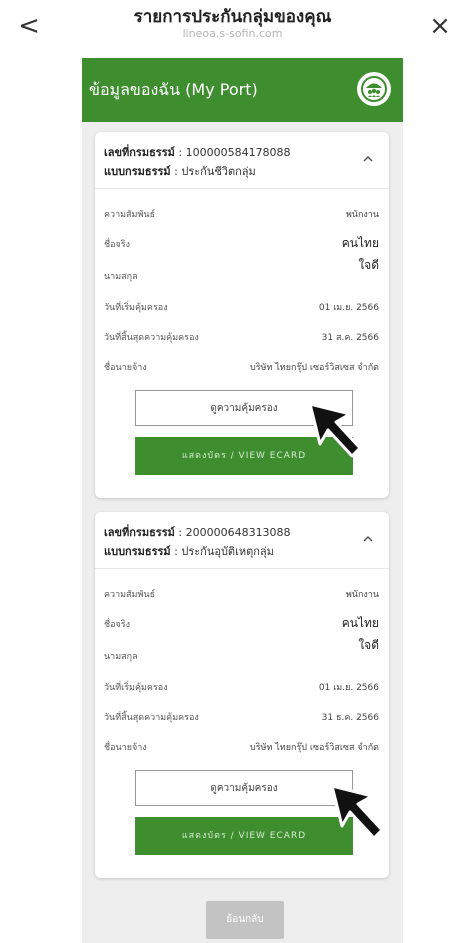 This screenshot has width=465, height=943. I want to click on chevron-left-icon: <, so click(29, 26).